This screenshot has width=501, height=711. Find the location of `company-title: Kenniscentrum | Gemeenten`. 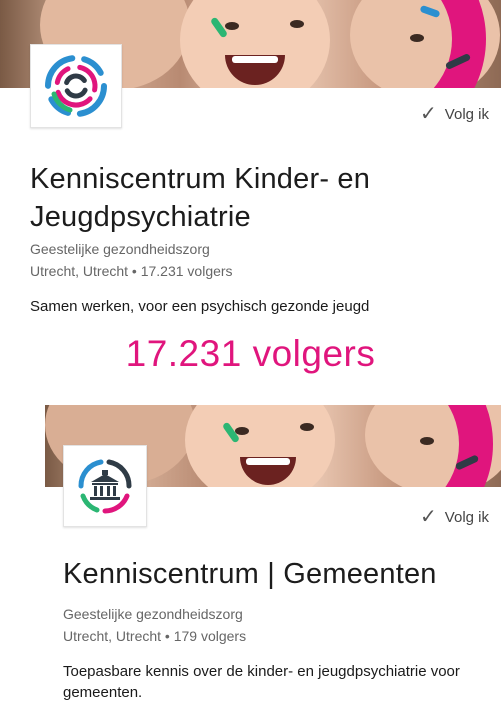

company-title: Kenniscentrum | Gemeenten is located at coordinates (250, 574).